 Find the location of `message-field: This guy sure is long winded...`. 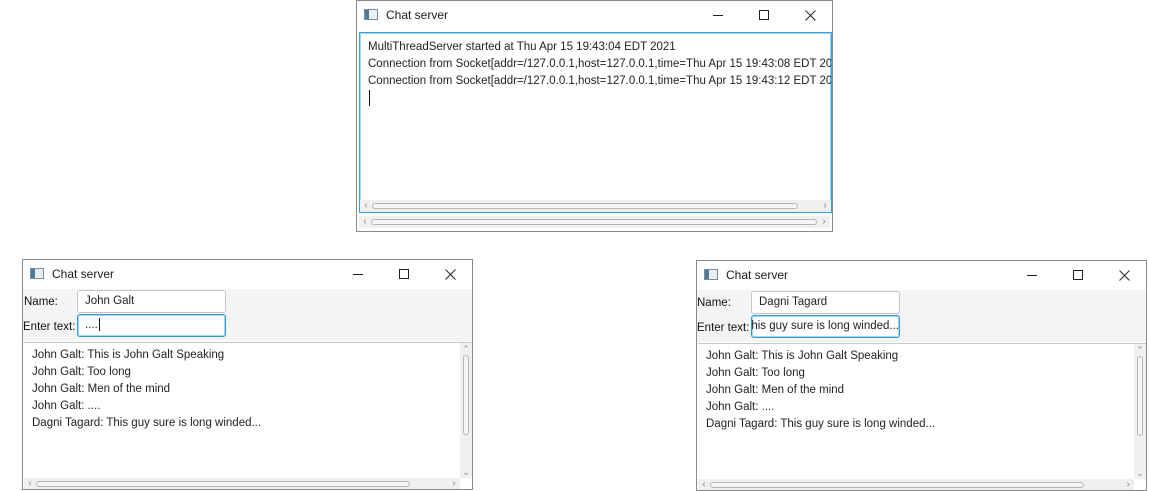

message-field: This guy sure is long winded... is located at coordinates (825, 326).